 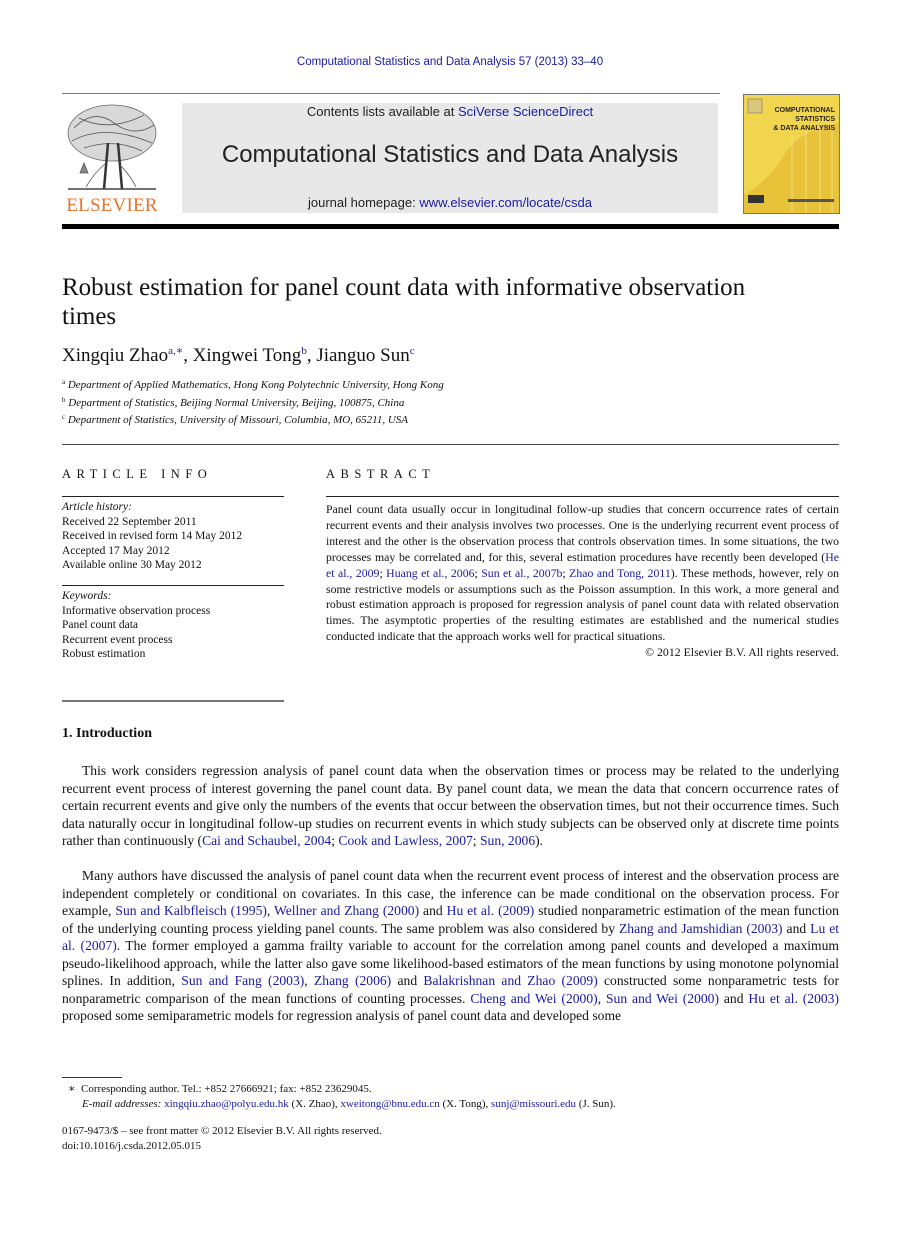 I want to click on keywords-label: Keywords:, so click(x=87, y=596).